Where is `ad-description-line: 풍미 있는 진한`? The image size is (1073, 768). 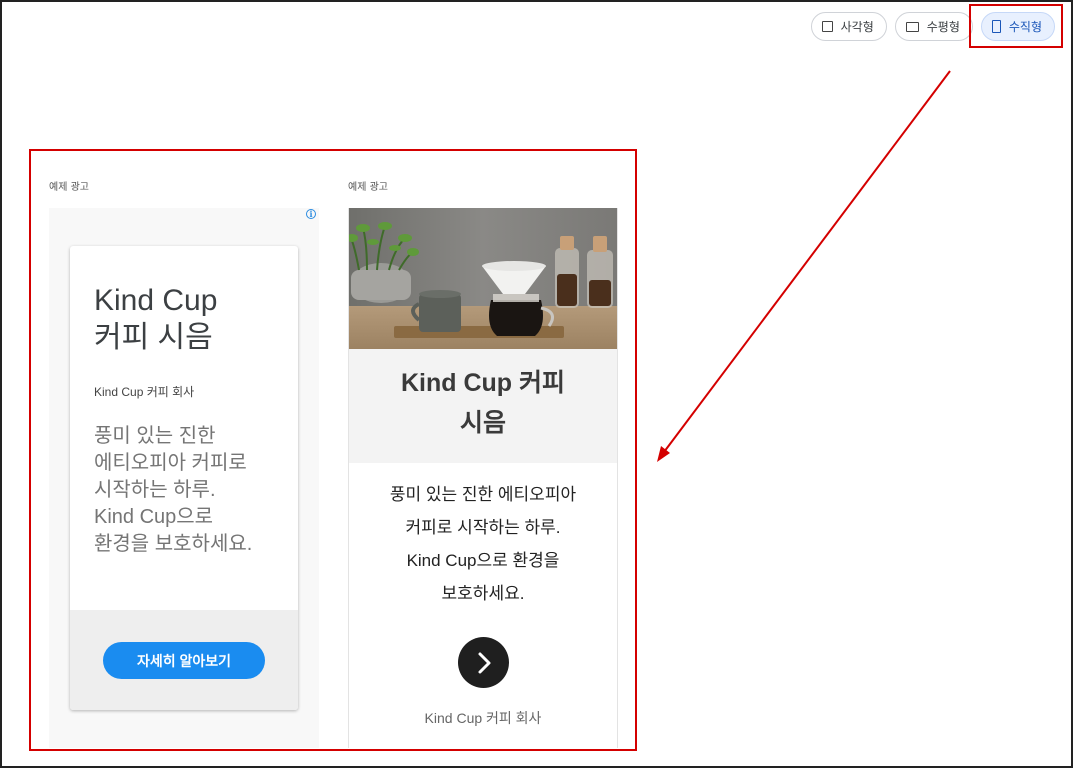
ad-description-line: 풍미 있는 진한 is located at coordinates (155, 436).